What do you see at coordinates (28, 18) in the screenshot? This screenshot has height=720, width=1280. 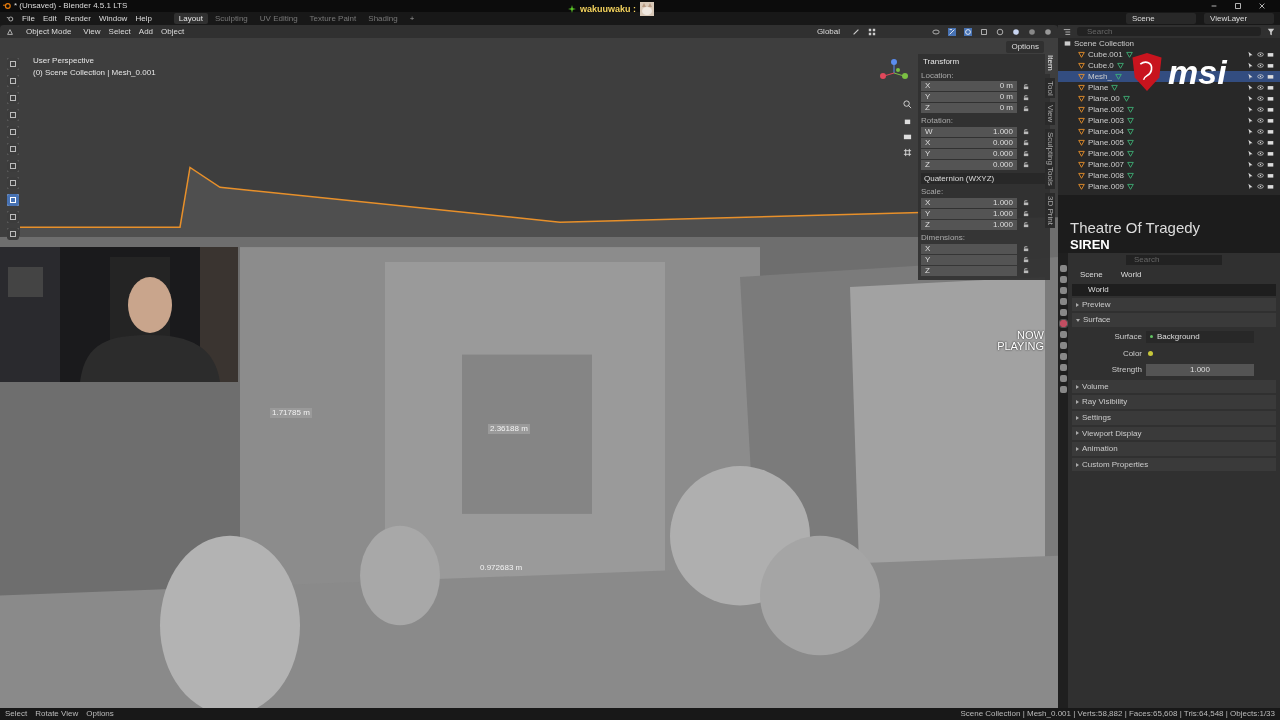 I see `menu-item: File` at bounding box center [28, 18].